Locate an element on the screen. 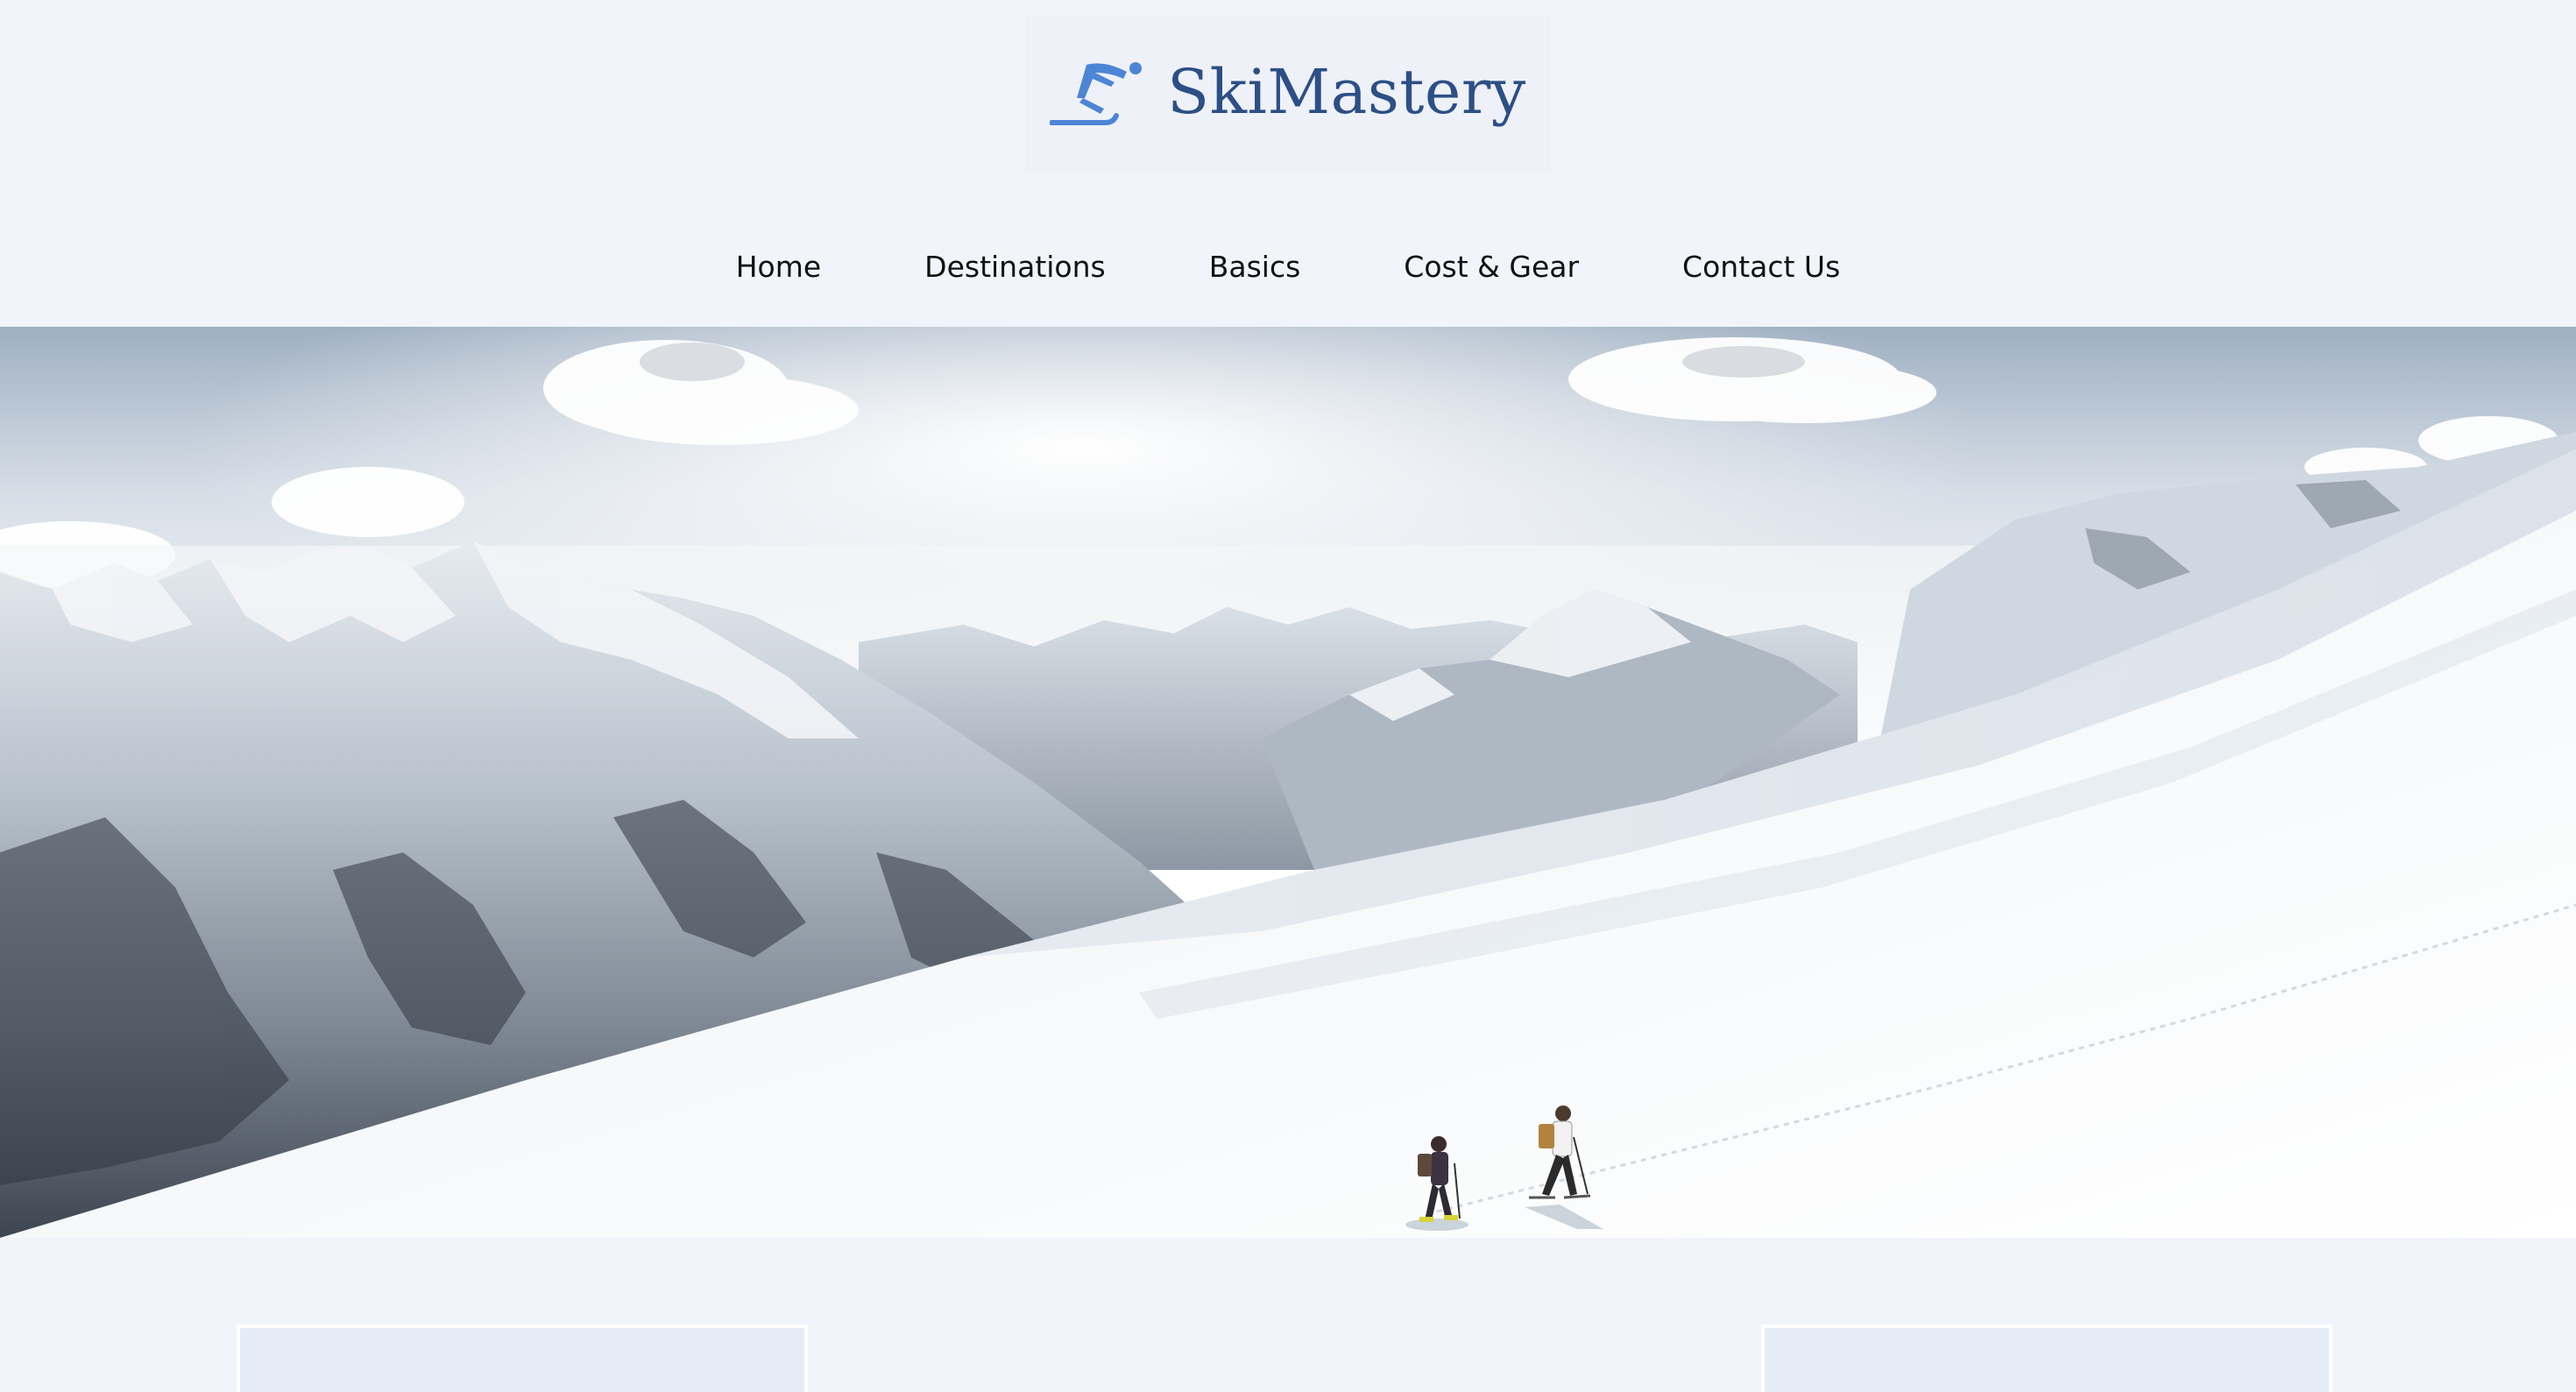 This screenshot has width=2576, height=1392. nav-item-contact-us: Contact Us is located at coordinates (1761, 267).